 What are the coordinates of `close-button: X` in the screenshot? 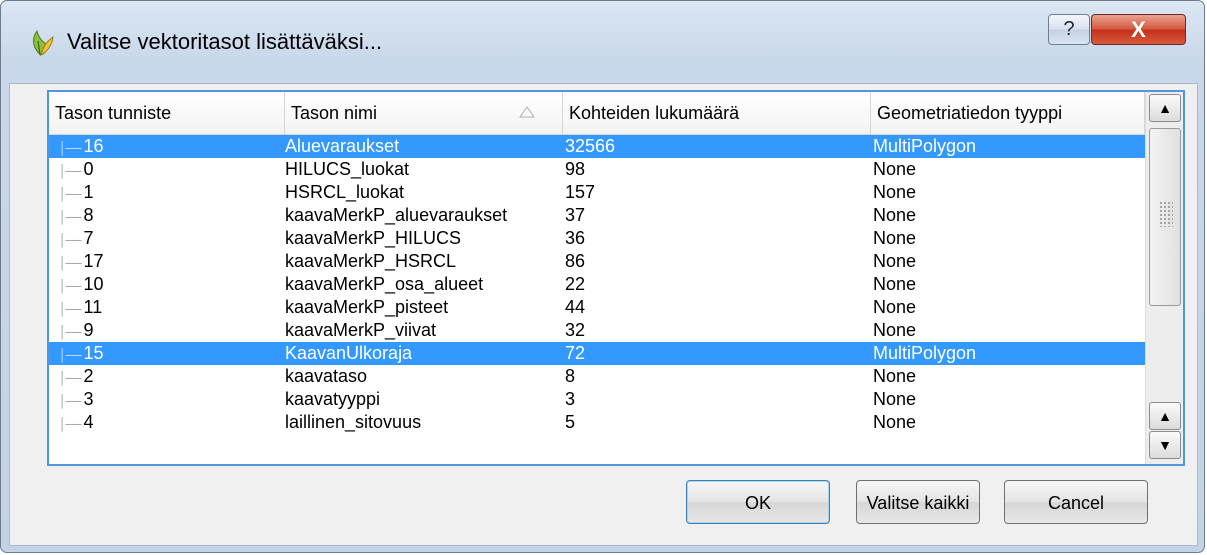 It's located at (1138, 29).